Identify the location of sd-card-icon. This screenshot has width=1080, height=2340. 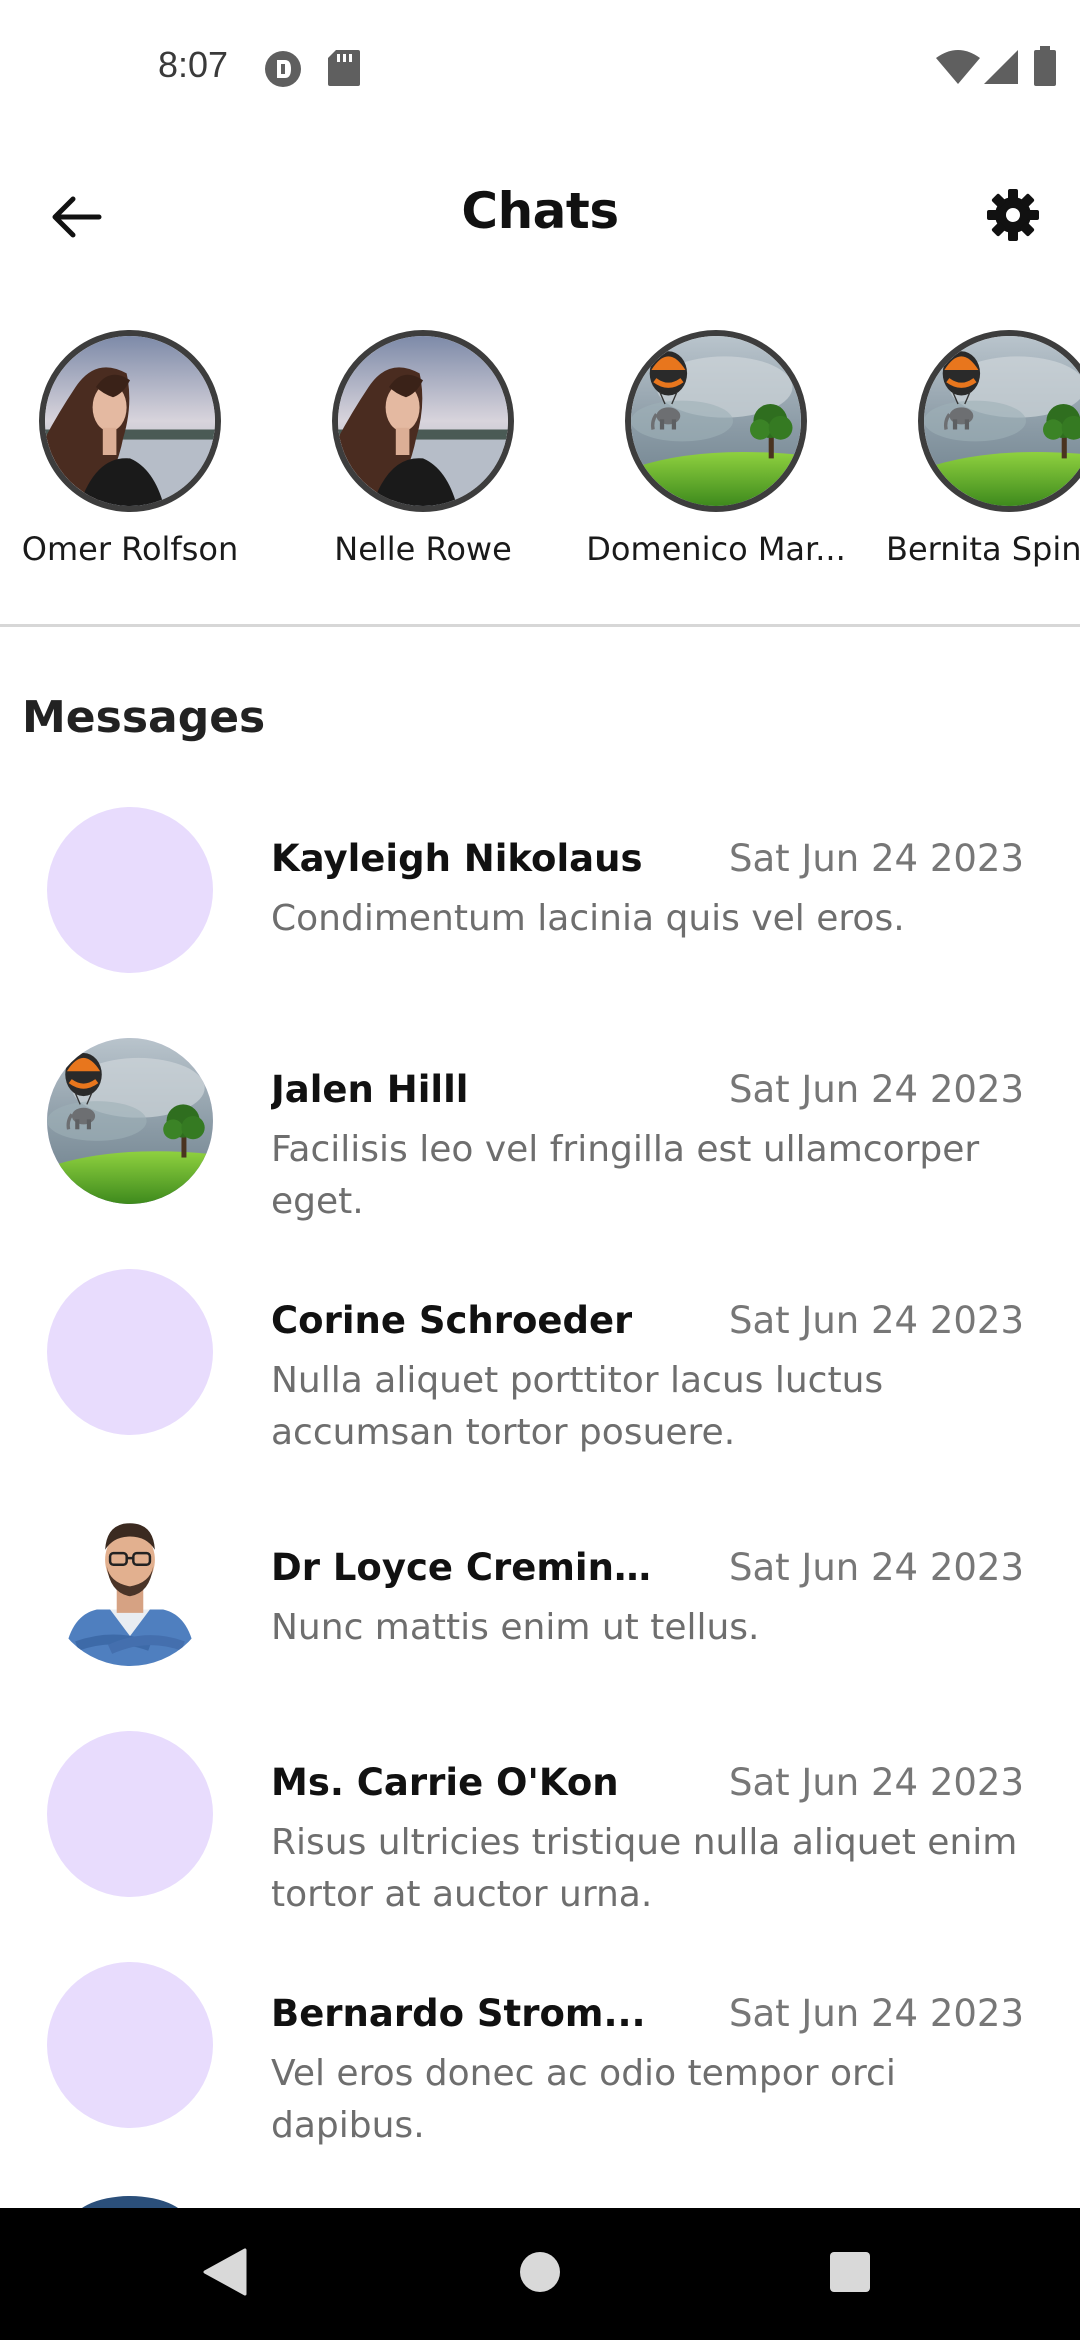
(344, 68).